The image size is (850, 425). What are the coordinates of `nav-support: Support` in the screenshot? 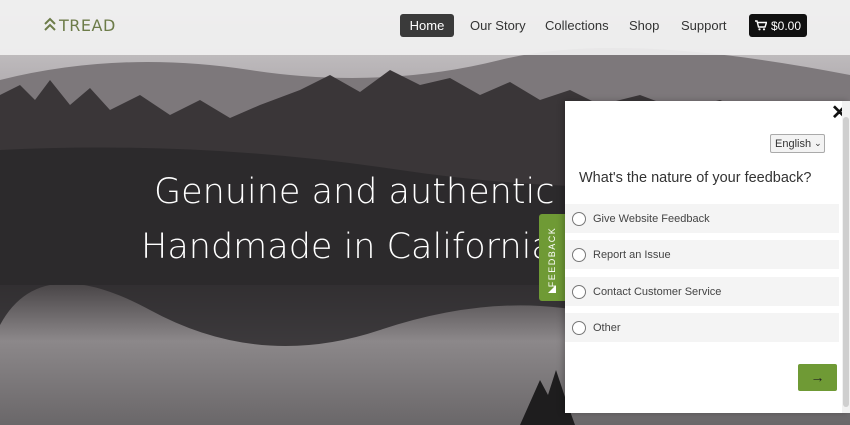 It's located at (704, 25).